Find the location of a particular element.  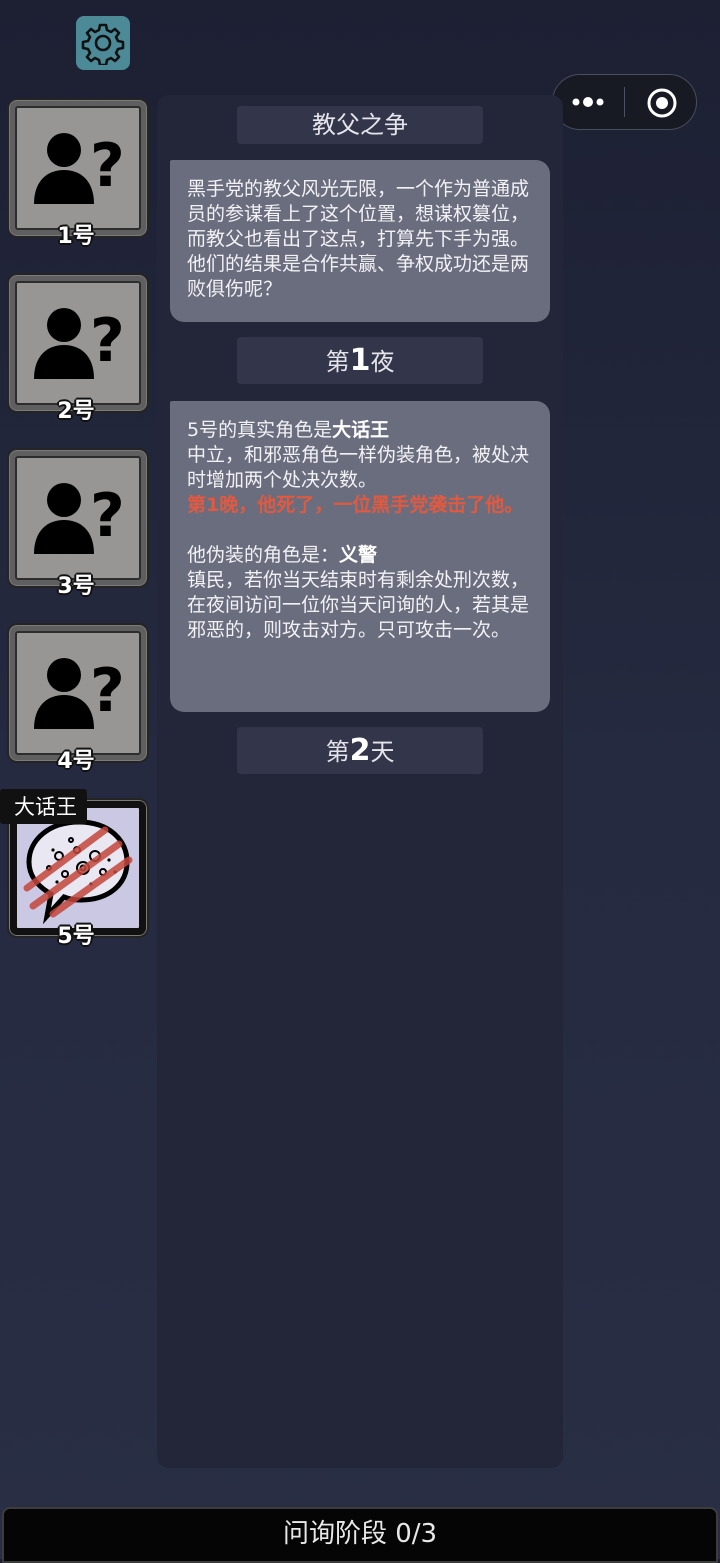

day-prefix: 第 is located at coordinates (337, 752).